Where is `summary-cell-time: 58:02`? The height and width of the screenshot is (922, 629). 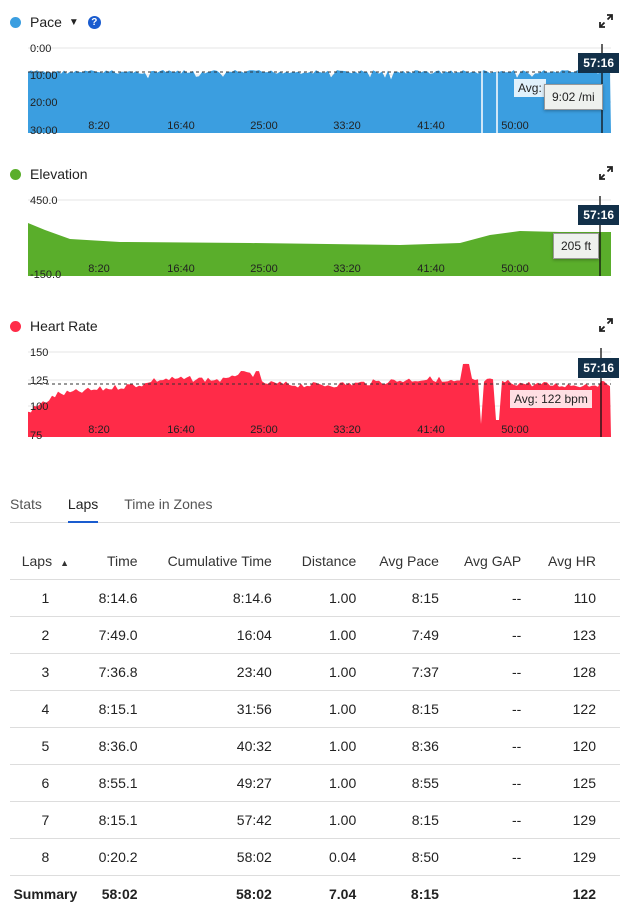 summary-cell-time: 58:02 is located at coordinates (119, 894).